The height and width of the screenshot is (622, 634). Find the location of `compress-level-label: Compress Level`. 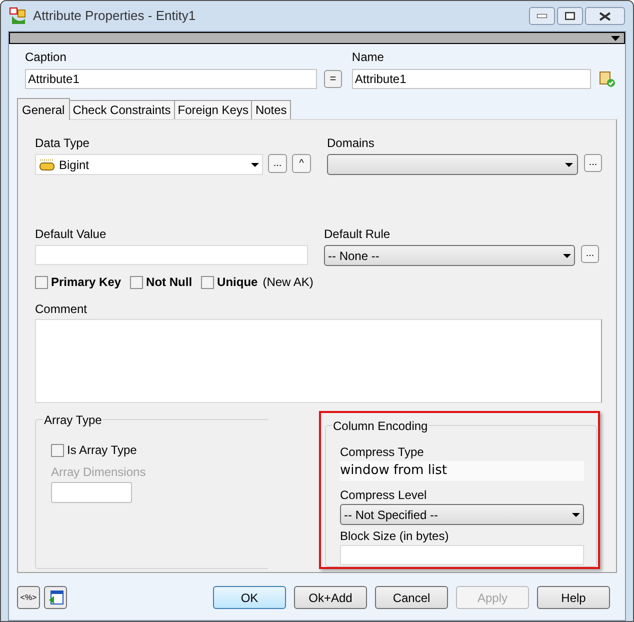

compress-level-label: Compress Level is located at coordinates (384, 495).